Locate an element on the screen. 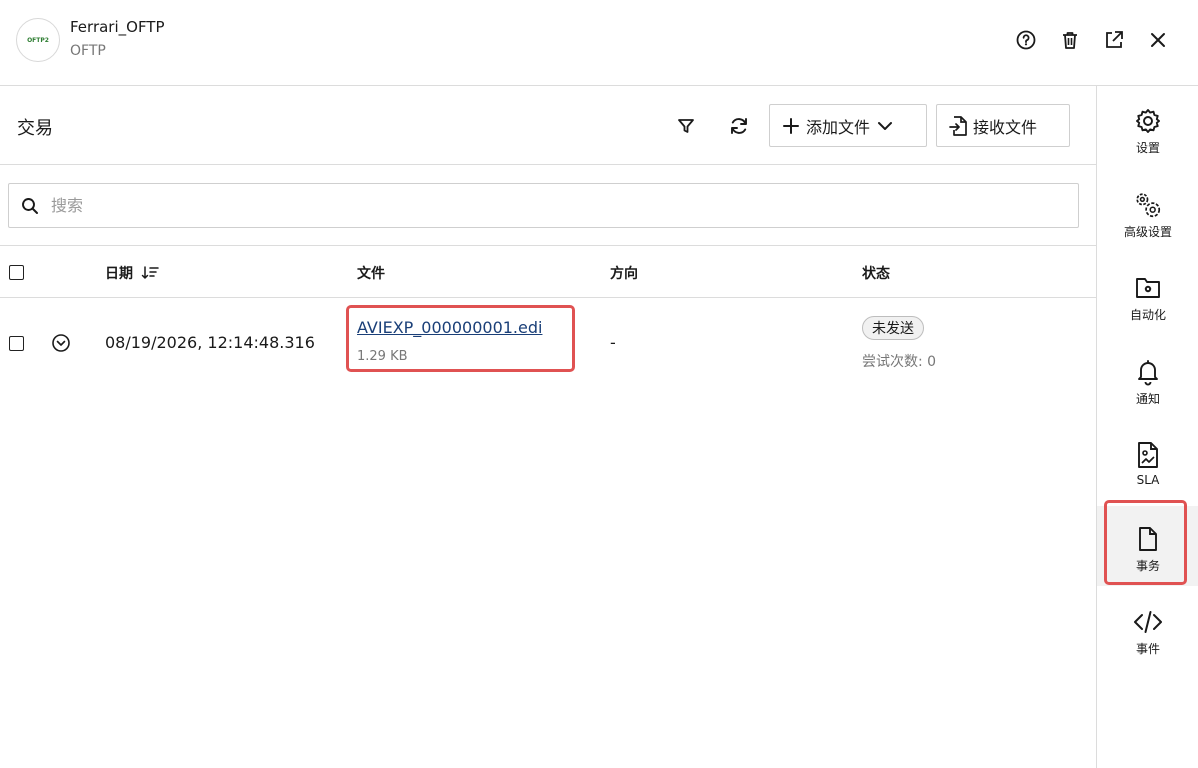 The height and width of the screenshot is (768, 1198). file-name-link: AVIEXP_000000001.edi is located at coordinates (449, 327).